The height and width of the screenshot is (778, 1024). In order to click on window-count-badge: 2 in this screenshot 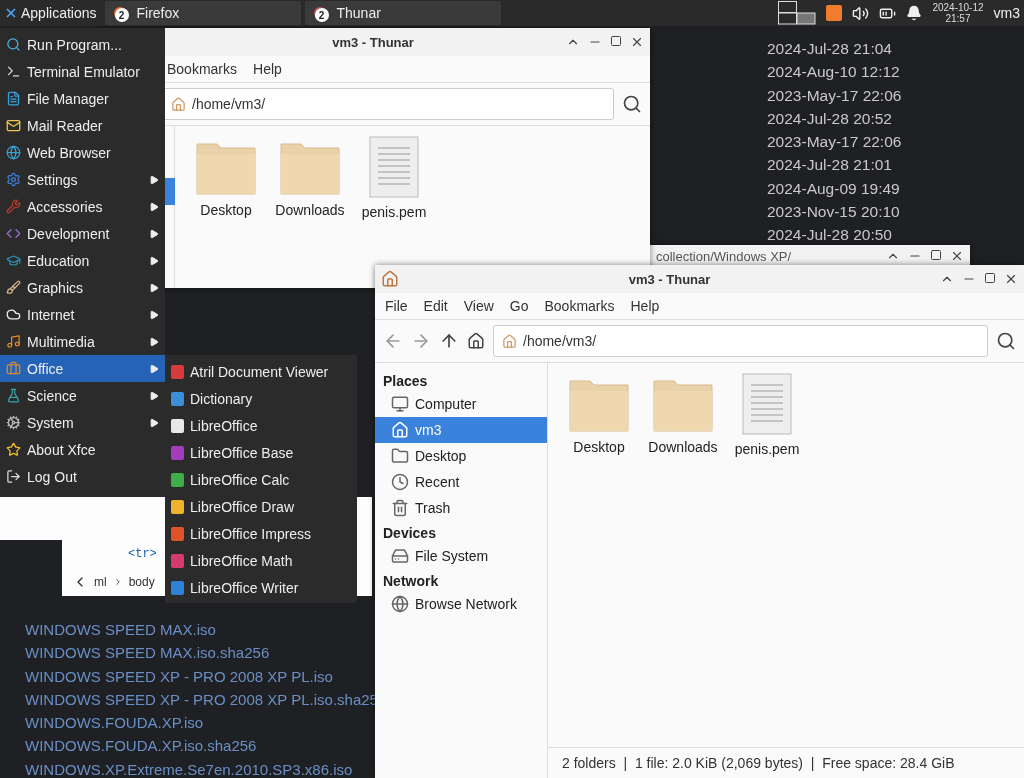, I will do `click(121, 15)`.